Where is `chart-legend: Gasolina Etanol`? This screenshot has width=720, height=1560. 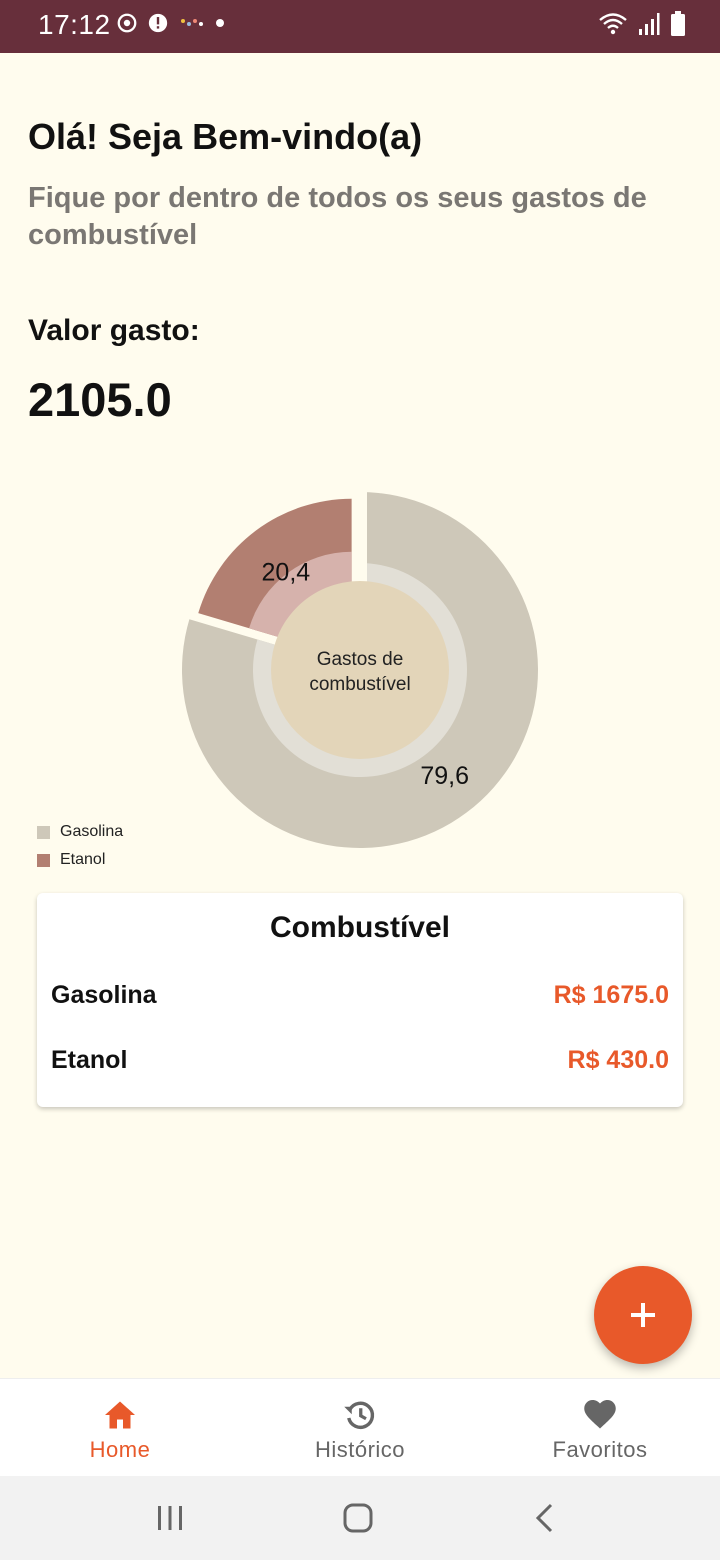 chart-legend: Gasolina Etanol is located at coordinates (80, 846).